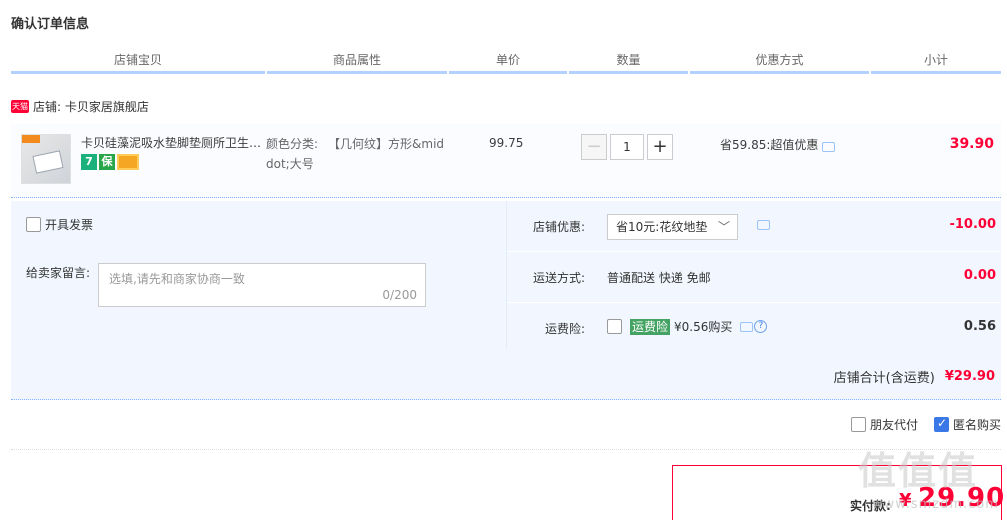  Describe the element at coordinates (506, 449) in the screenshot. I see `divider` at that location.